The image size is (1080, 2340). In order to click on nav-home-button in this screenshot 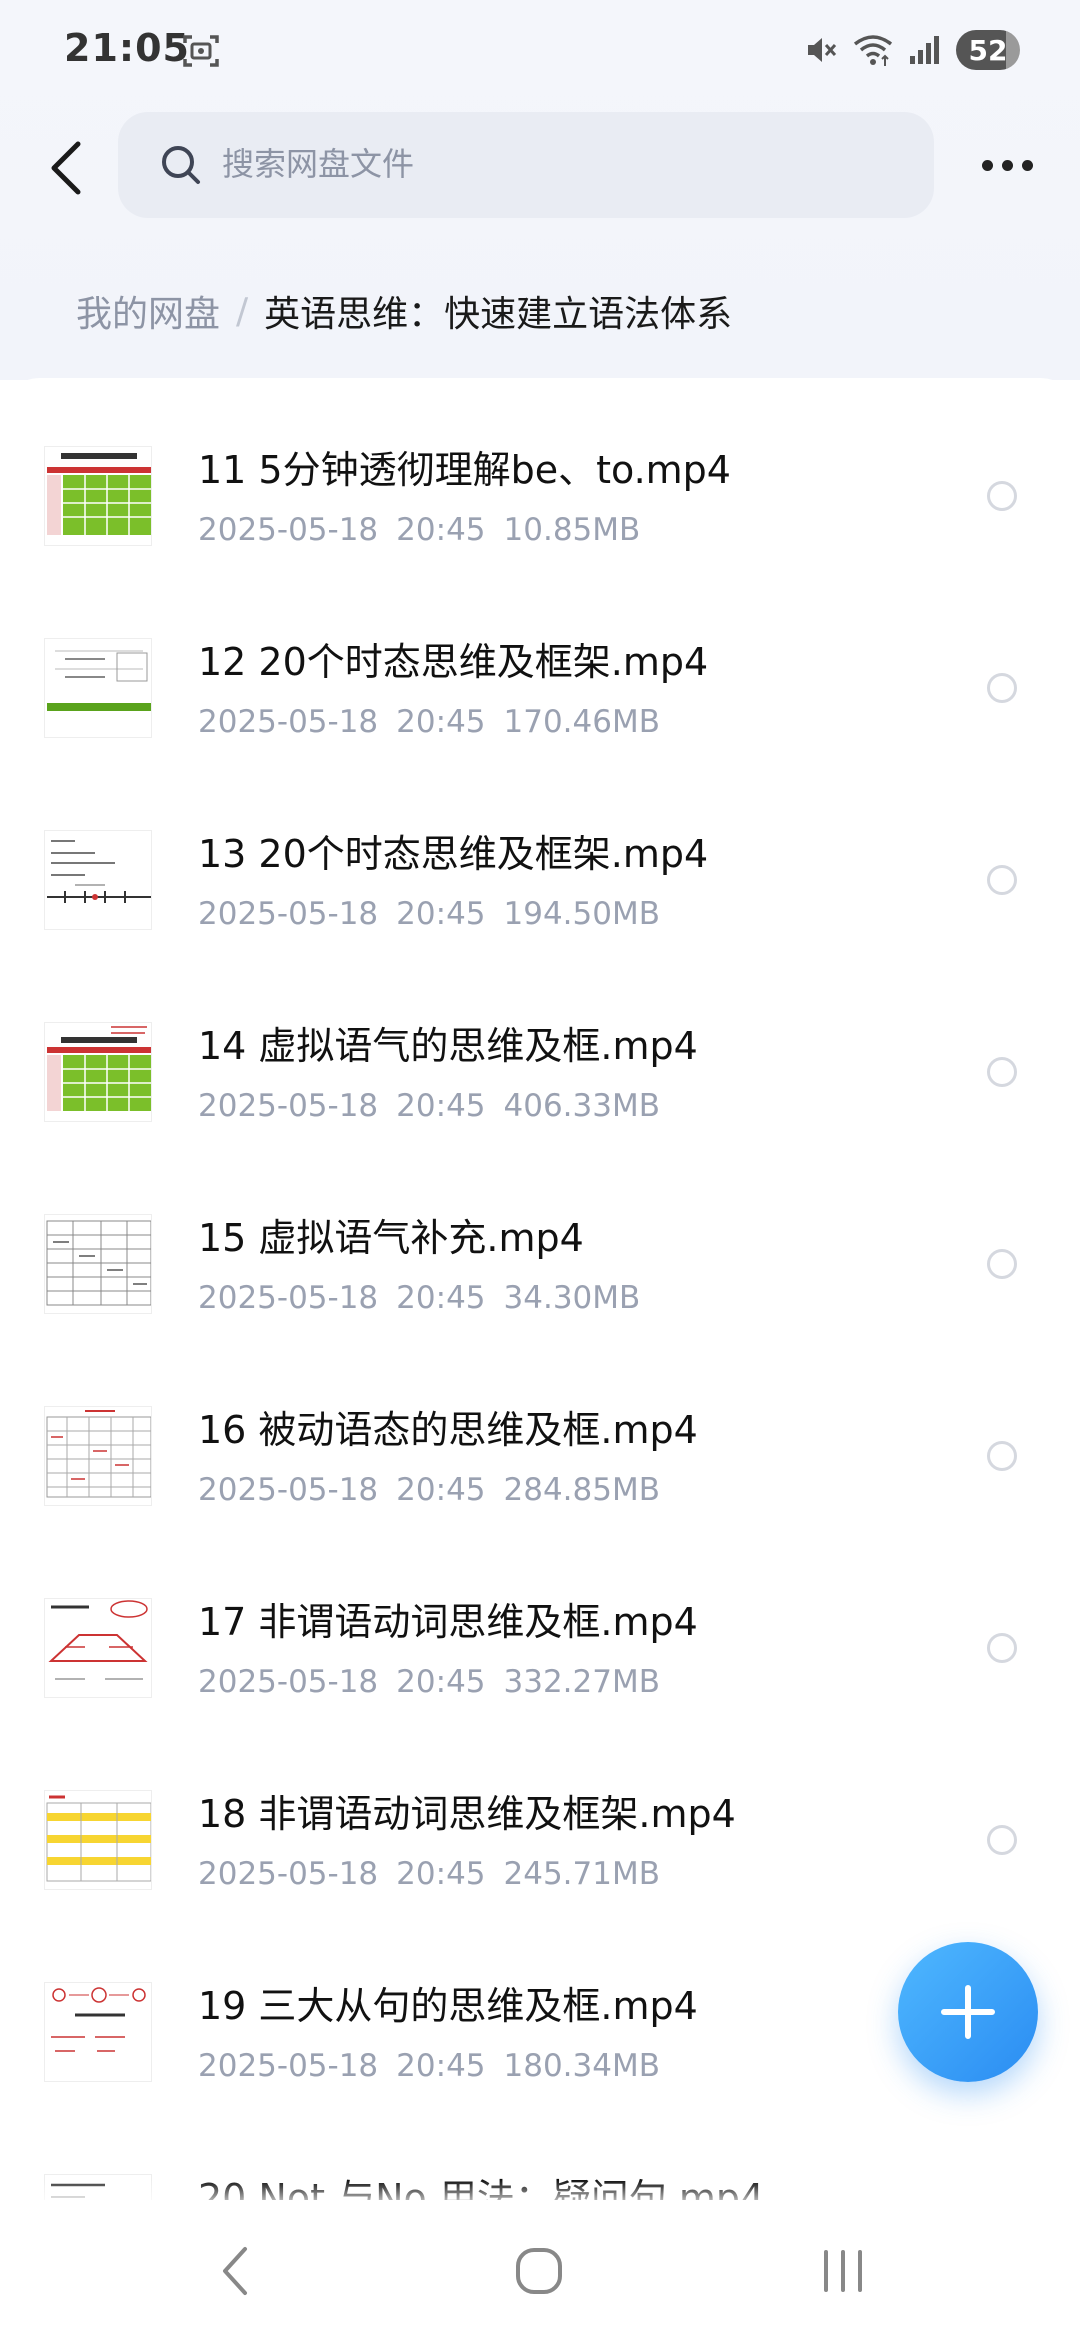, I will do `click(539, 2271)`.